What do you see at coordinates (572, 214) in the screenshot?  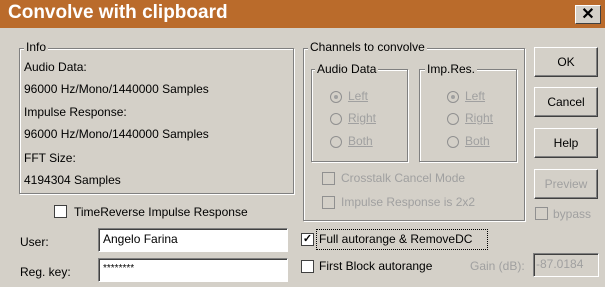 I see `bypass-label: bypass` at bounding box center [572, 214].